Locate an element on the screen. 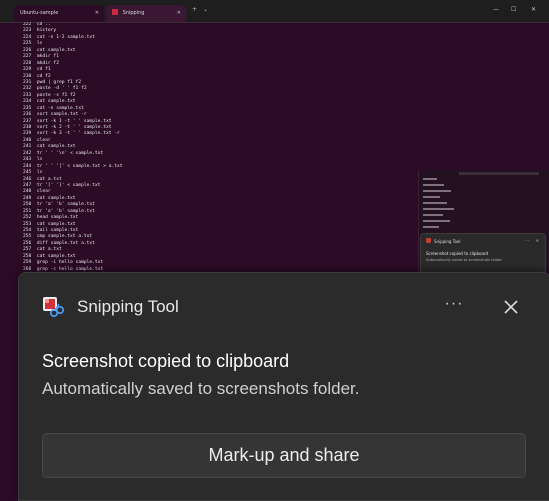  close-icon: ✕ is located at coordinates (537, 240).